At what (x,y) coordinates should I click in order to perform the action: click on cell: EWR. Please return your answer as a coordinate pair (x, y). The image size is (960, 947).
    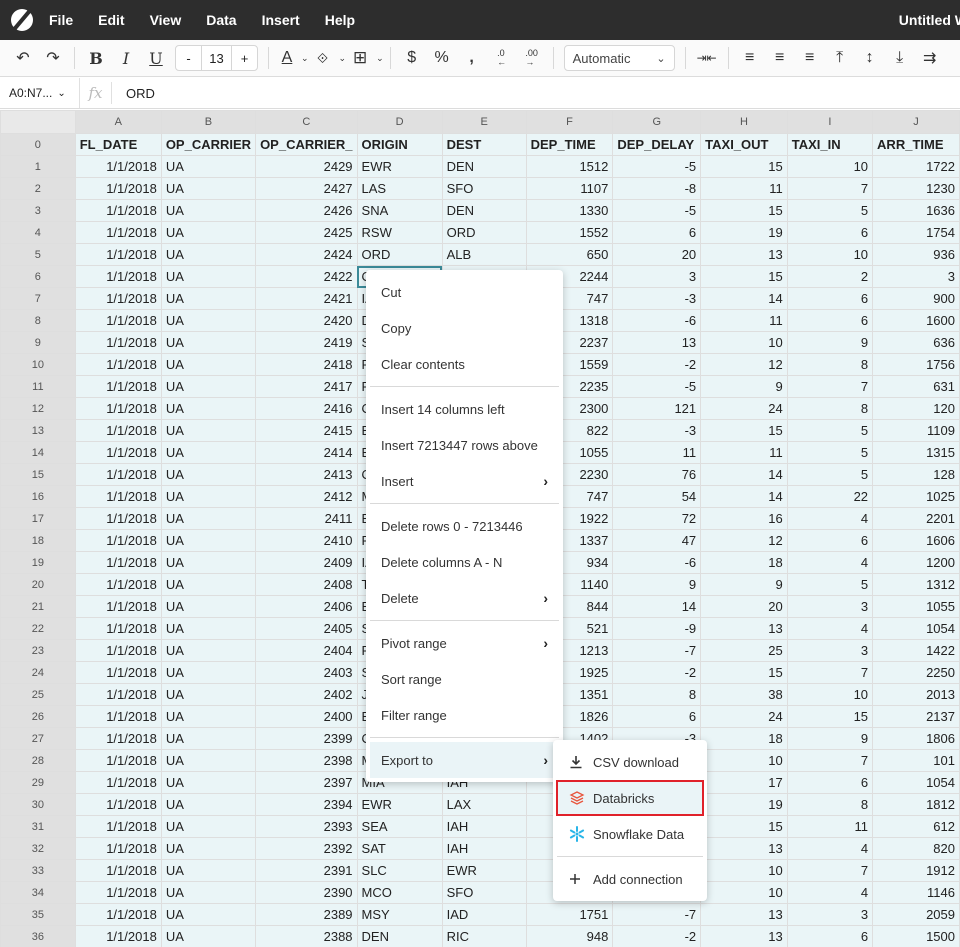
    Looking at the image, I should click on (399, 804).